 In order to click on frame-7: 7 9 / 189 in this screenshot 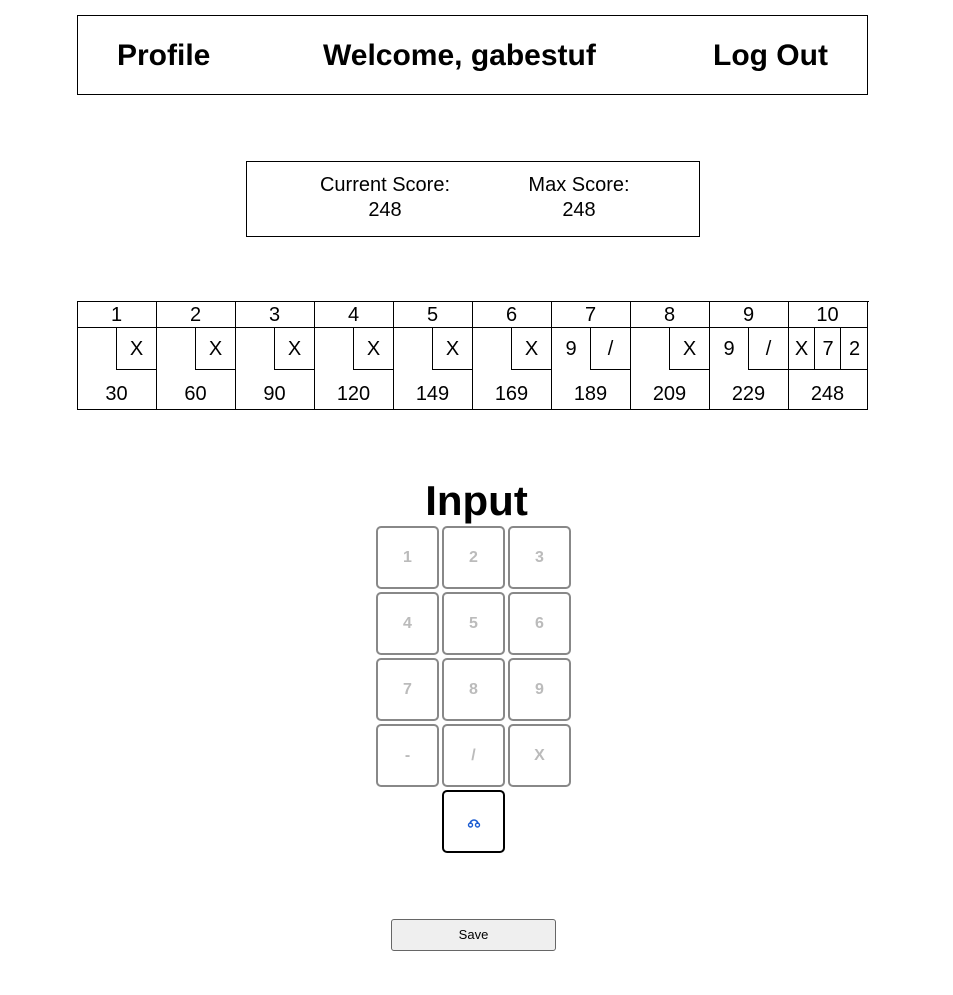, I will do `click(591, 356)`.